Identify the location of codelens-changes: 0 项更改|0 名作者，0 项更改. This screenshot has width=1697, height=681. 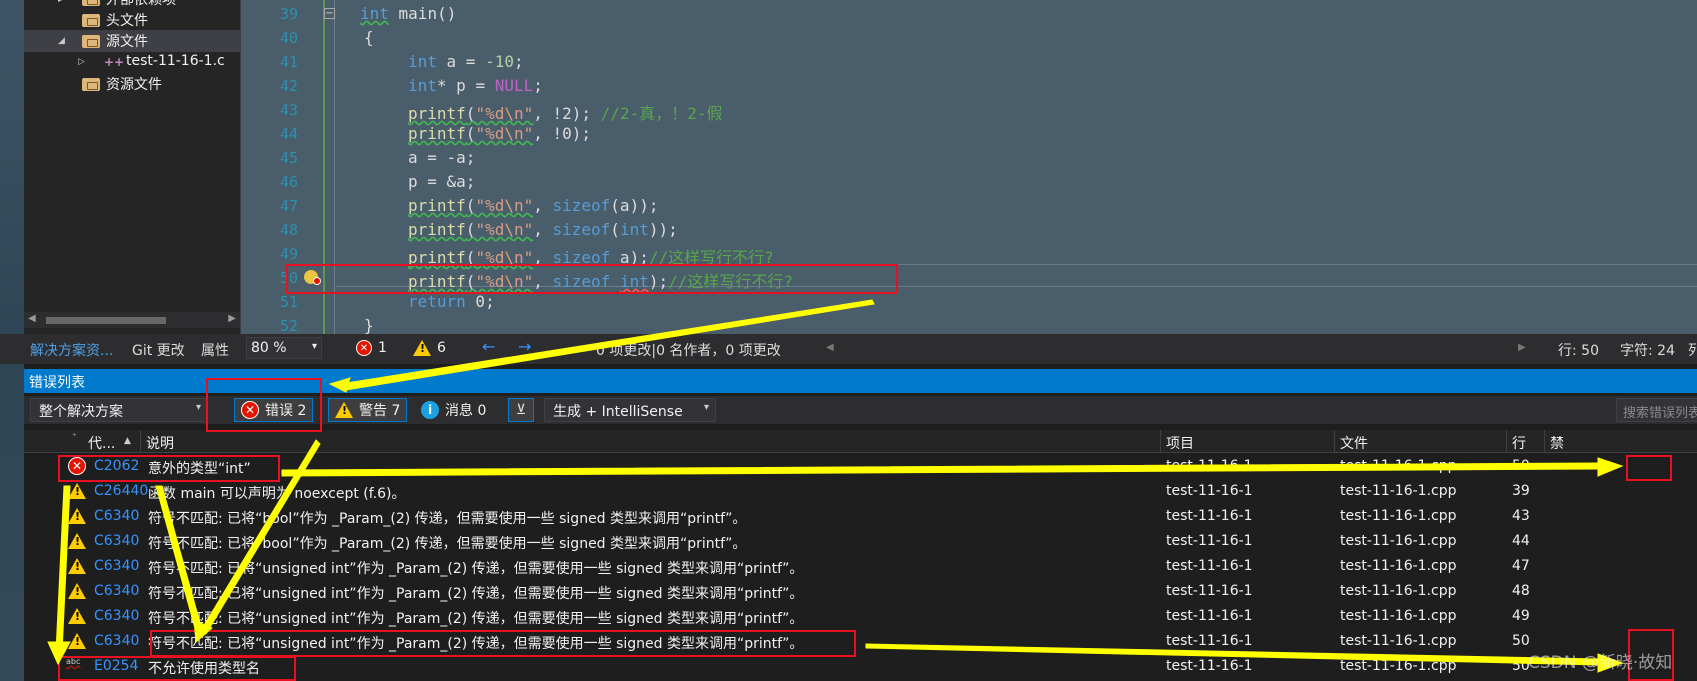
(688, 350).